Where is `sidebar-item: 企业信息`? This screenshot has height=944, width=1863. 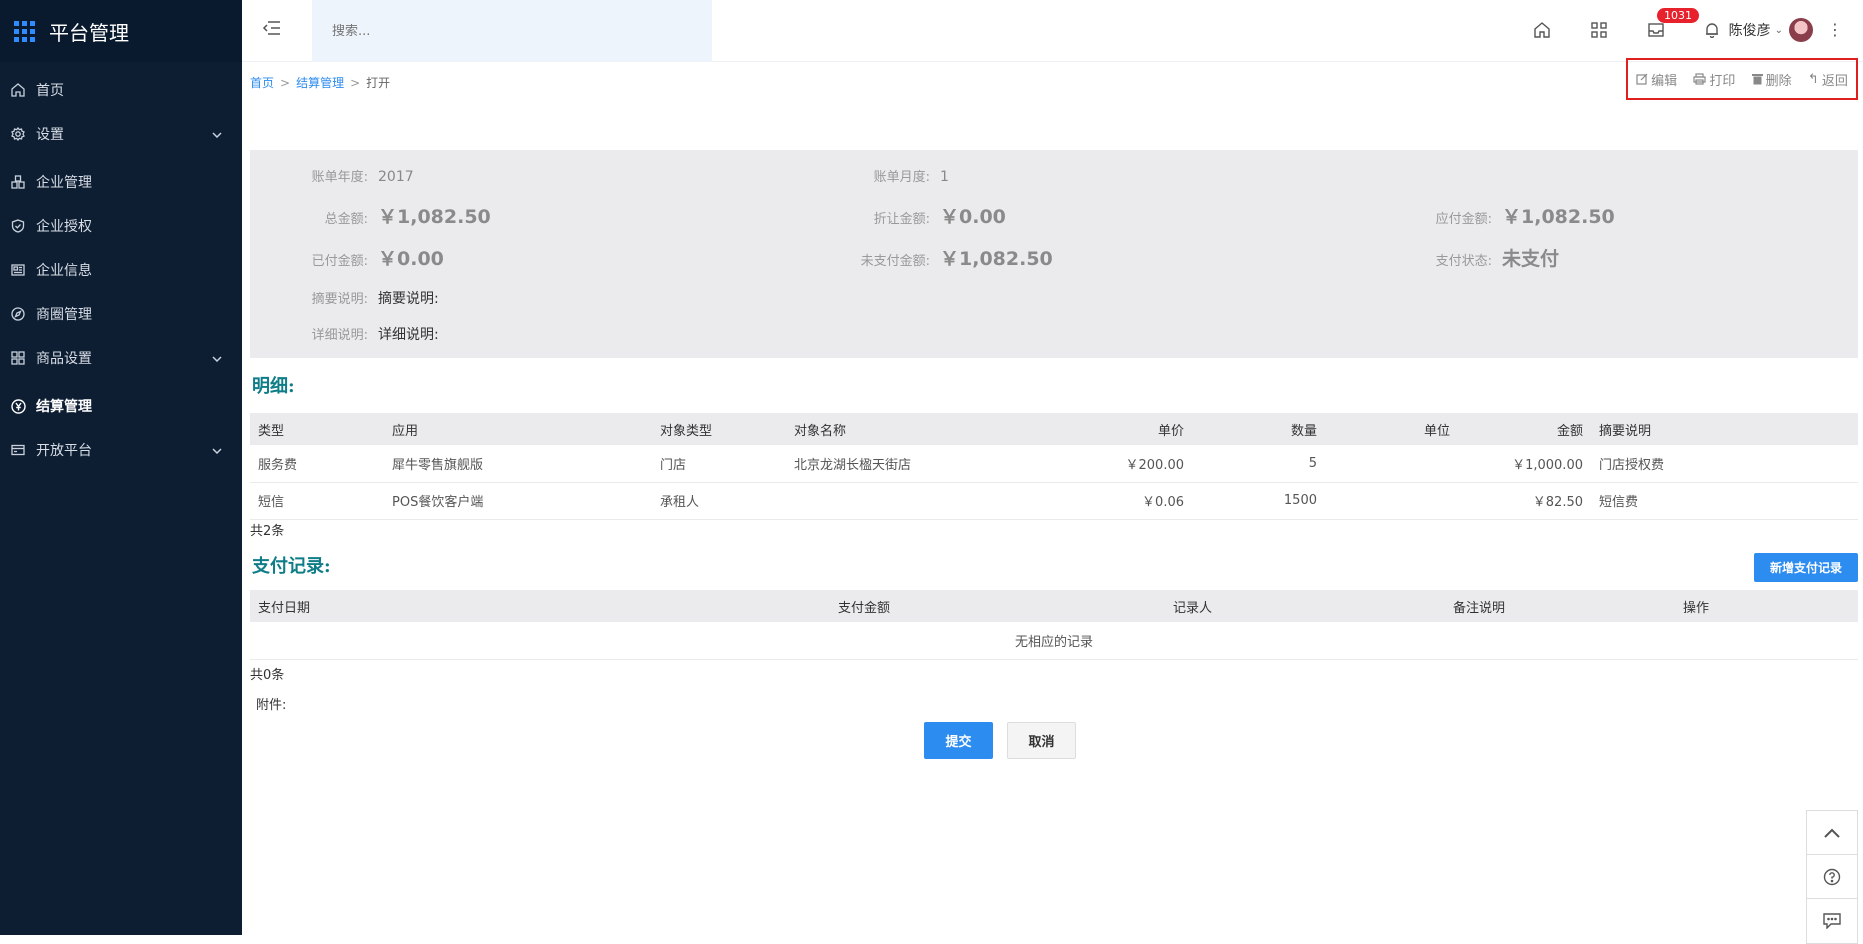
sidebar-item: 企业信息 is located at coordinates (121, 270).